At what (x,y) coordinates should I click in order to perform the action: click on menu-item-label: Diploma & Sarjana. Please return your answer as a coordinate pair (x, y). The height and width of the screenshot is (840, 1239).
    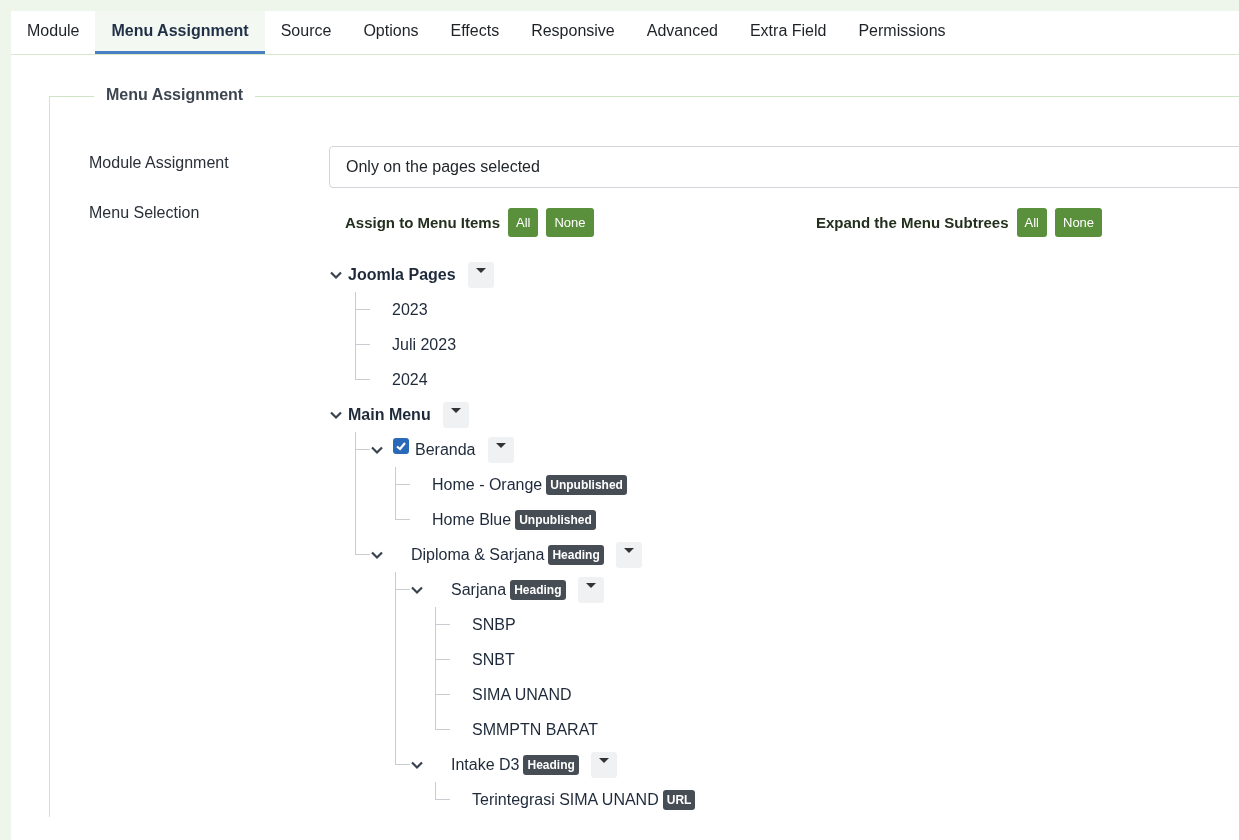
    Looking at the image, I should click on (478, 554).